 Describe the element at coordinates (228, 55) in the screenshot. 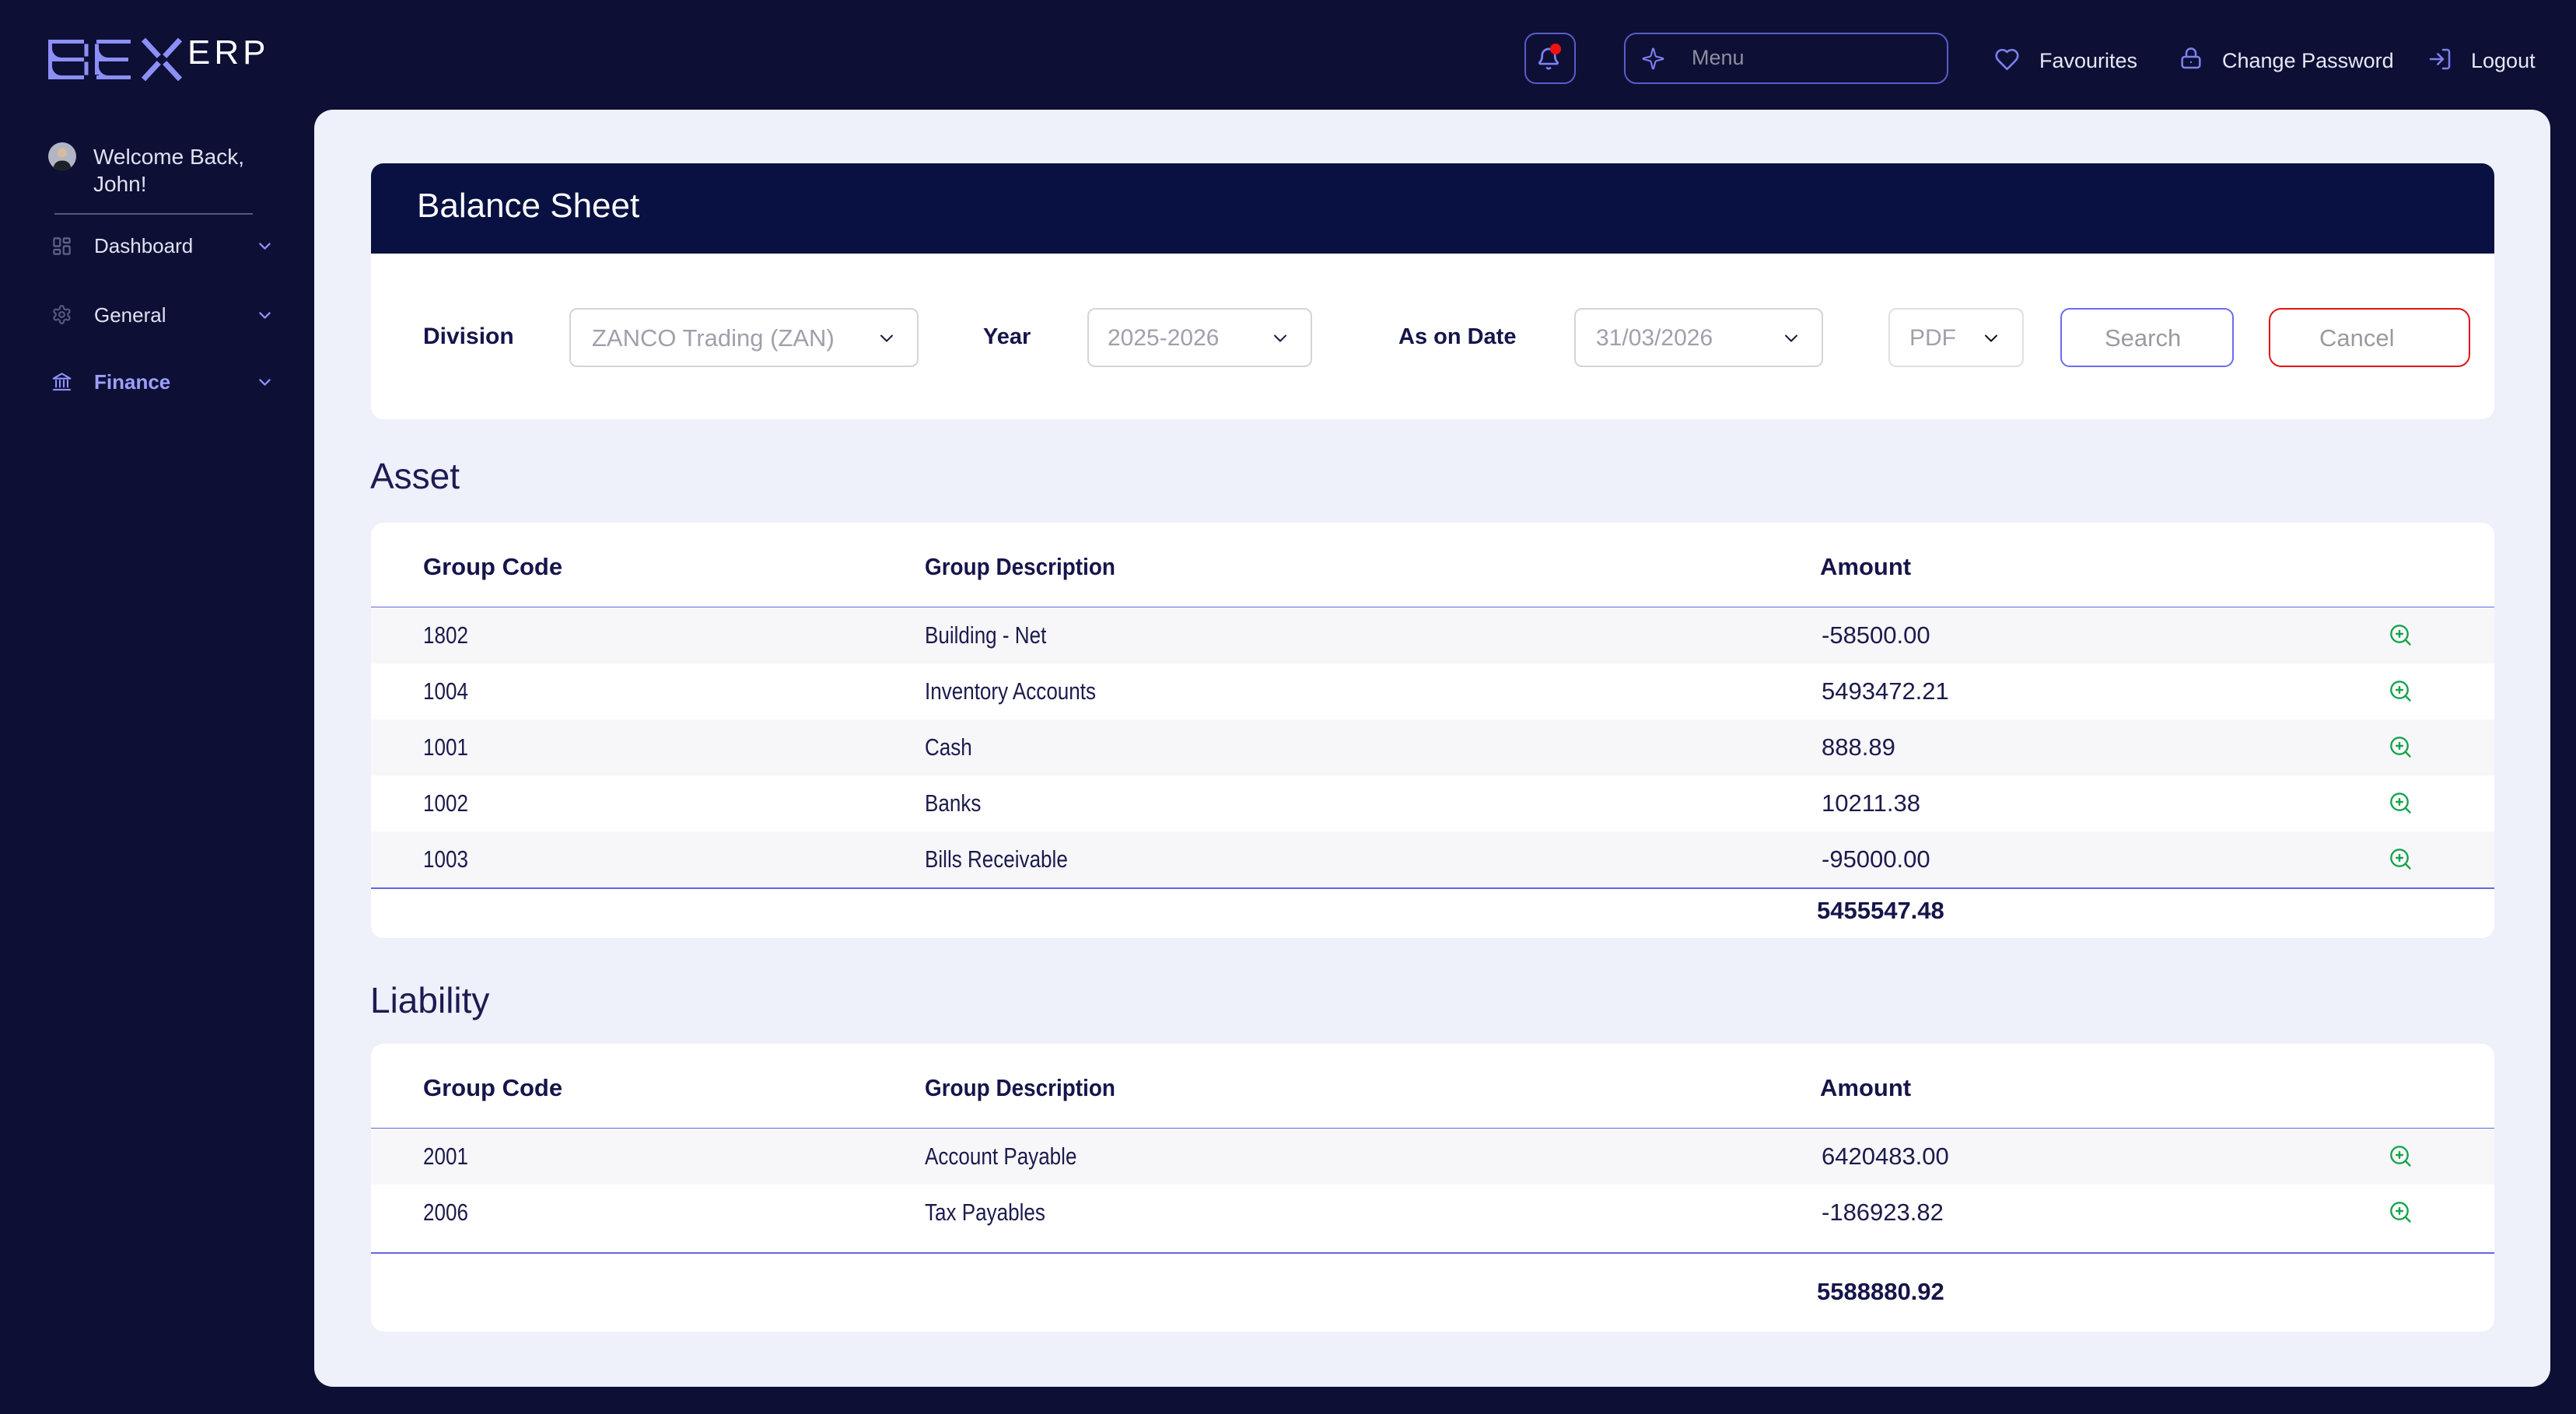

I see `svg-text: ERP` at that location.